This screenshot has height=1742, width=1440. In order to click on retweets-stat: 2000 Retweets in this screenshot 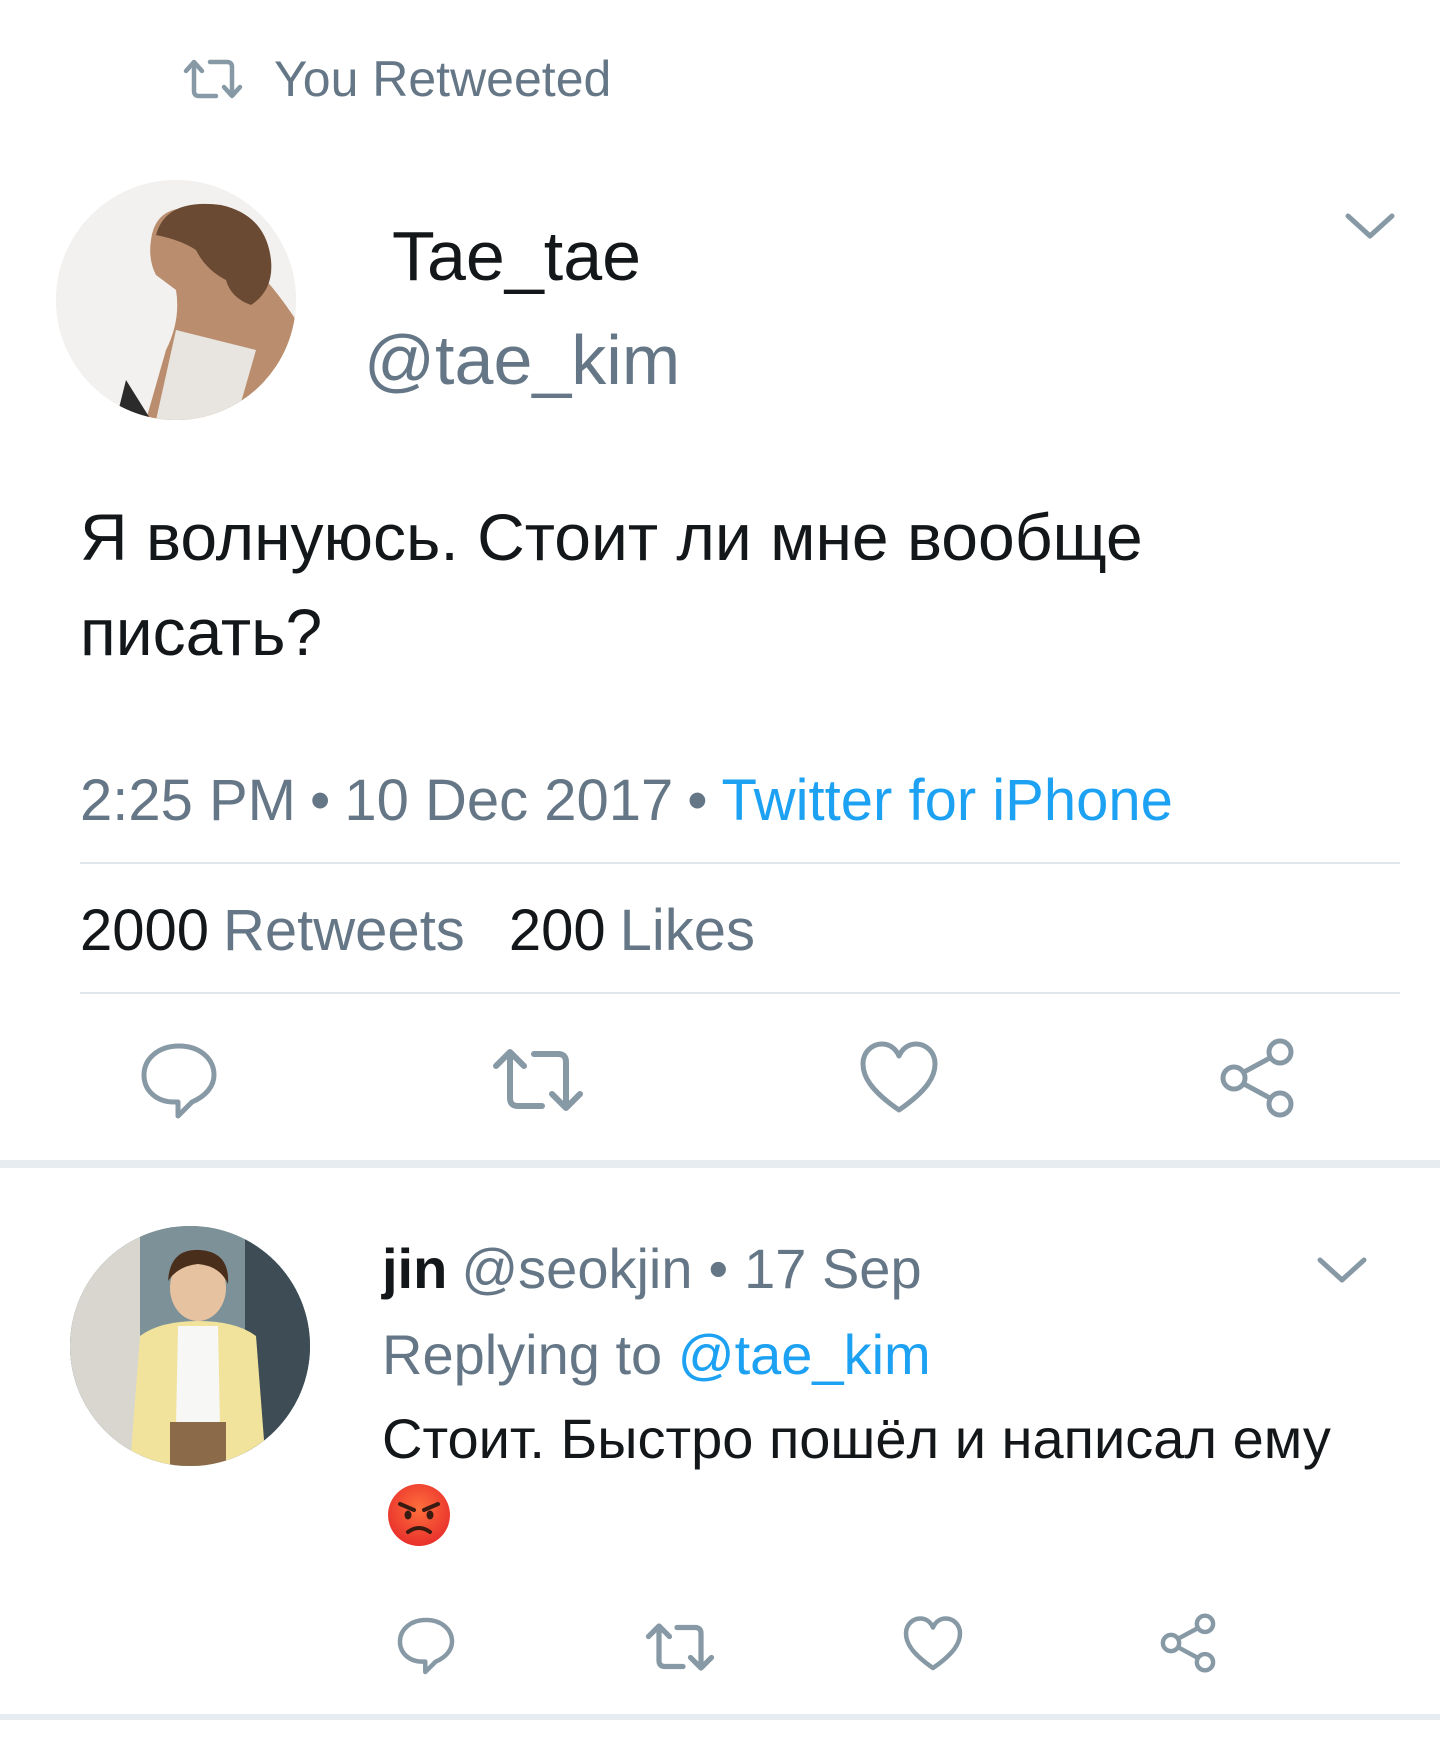, I will do `click(272, 930)`.